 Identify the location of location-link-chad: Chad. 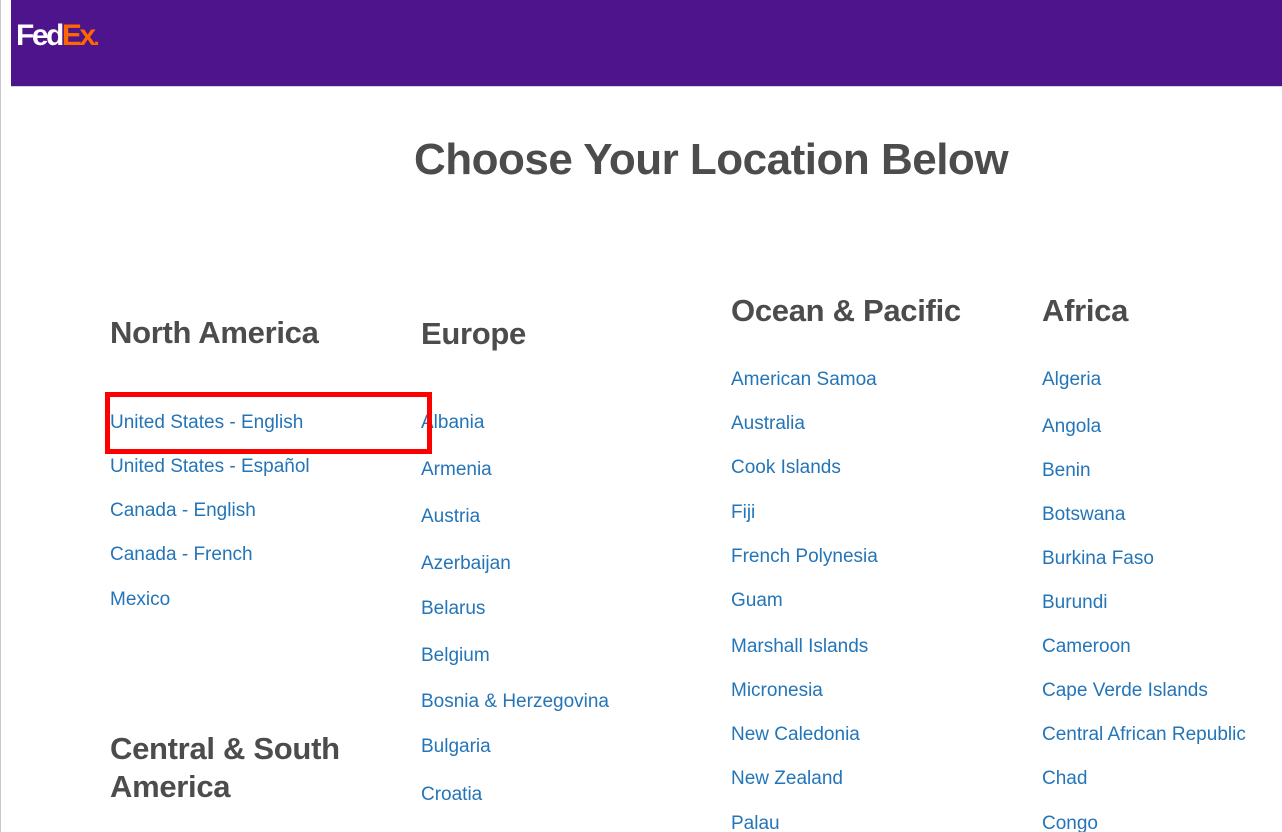
(1064, 779).